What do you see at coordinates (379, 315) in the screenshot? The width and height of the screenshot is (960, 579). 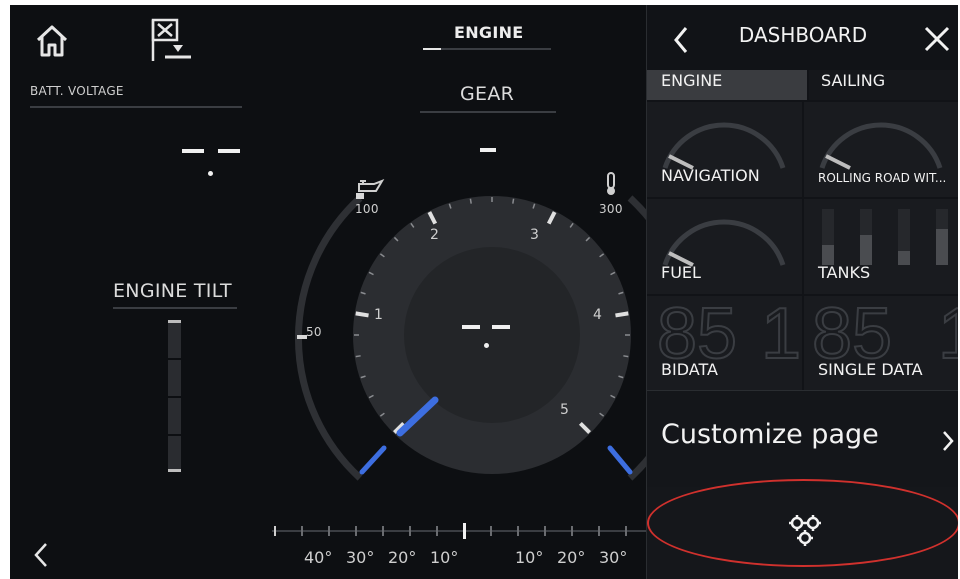 I see `rpm-tick-1: 1` at bounding box center [379, 315].